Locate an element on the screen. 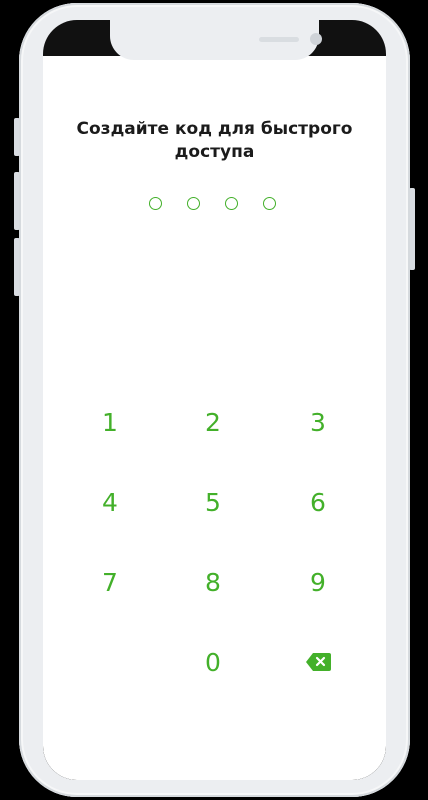 The image size is (428, 800). backspace-icon is located at coordinates (318, 662).